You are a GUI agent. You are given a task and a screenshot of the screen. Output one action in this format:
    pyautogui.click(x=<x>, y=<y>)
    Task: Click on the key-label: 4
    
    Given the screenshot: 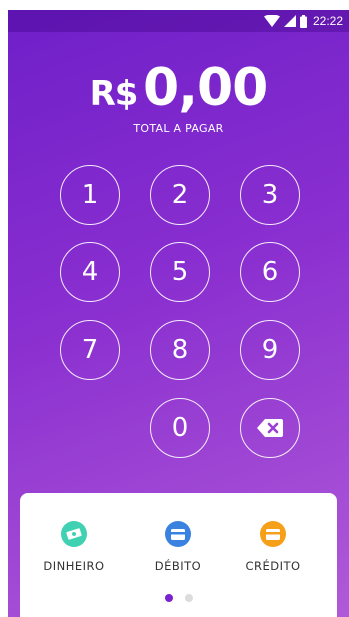 What is the action you would take?
    pyautogui.click(x=90, y=272)
    